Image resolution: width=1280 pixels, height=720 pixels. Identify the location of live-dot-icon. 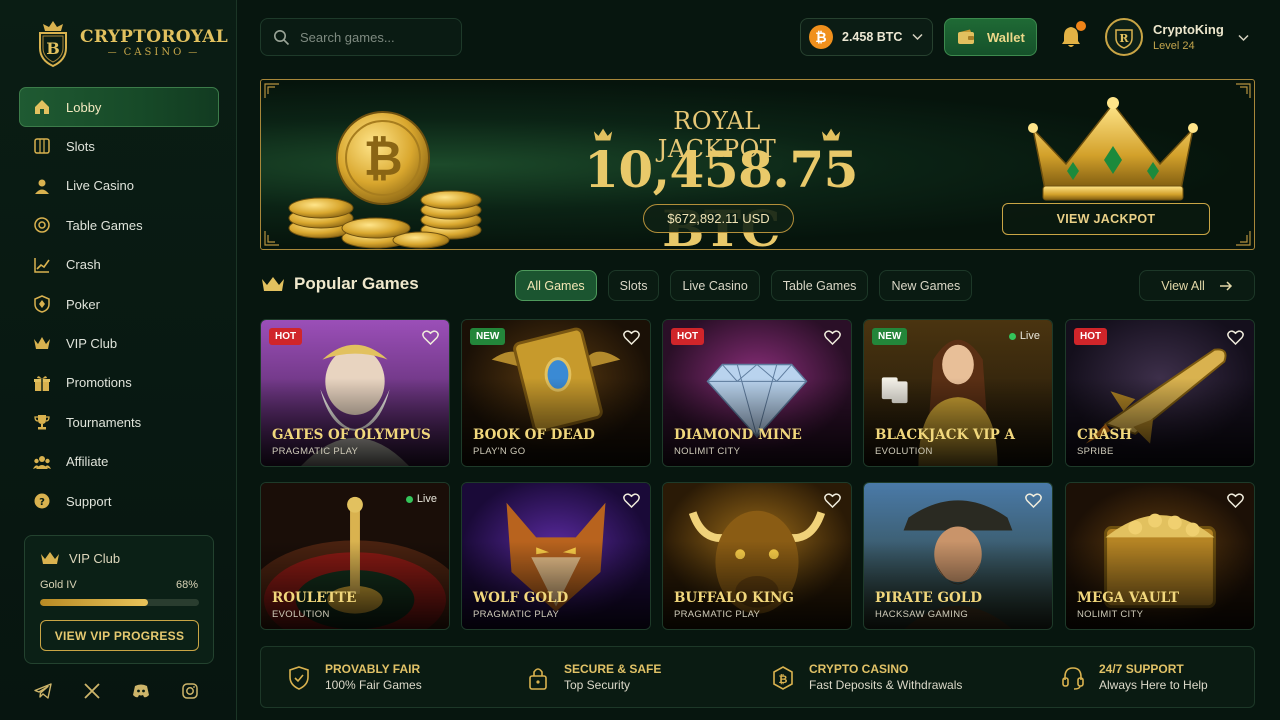
(1012, 336).